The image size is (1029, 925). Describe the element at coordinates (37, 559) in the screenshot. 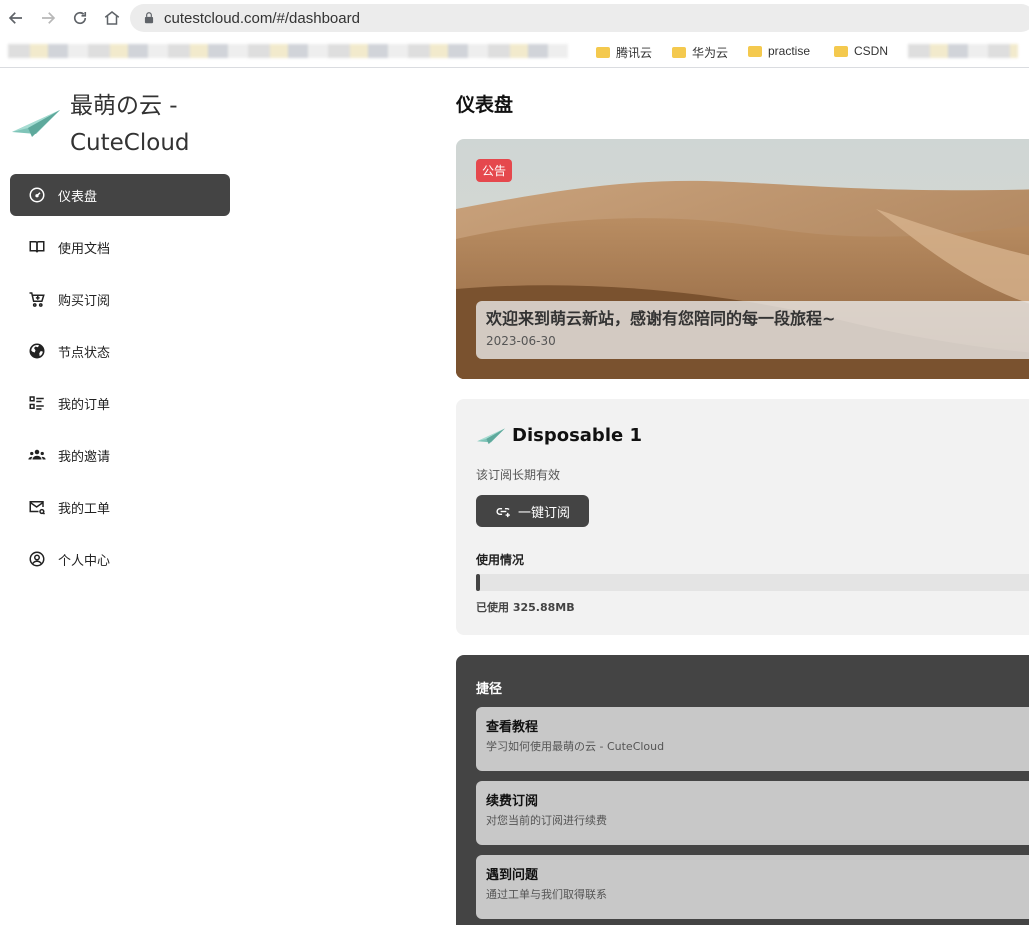

I see `user-circle-icon` at that location.